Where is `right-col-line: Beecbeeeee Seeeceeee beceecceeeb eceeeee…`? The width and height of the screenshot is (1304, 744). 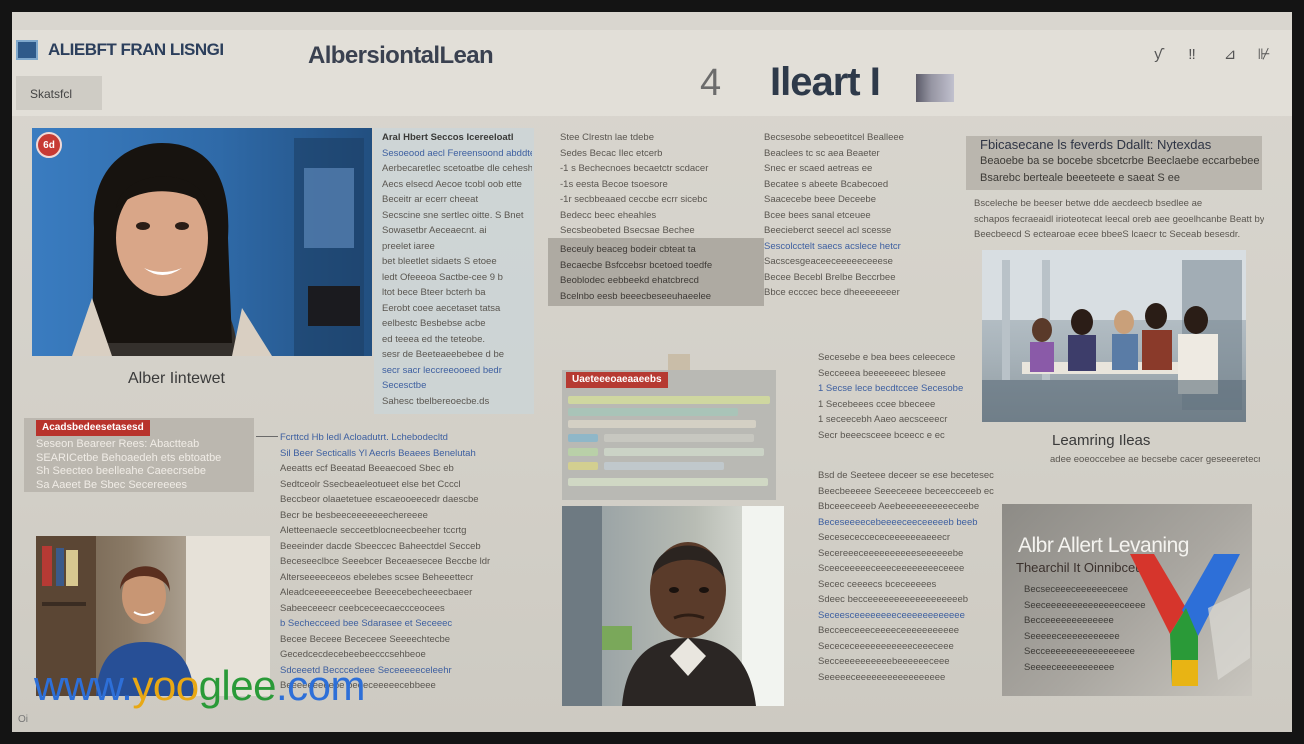
right-col-line: Beecbeeeee Seeeceeee beceecceeeb eceeeee… is located at coordinates (906, 491).